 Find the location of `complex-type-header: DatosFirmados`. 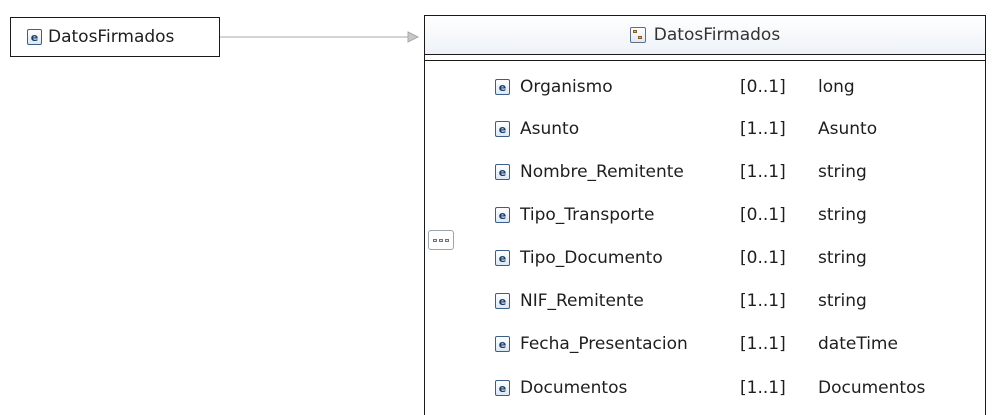

complex-type-header: DatosFirmados is located at coordinates (705, 35).